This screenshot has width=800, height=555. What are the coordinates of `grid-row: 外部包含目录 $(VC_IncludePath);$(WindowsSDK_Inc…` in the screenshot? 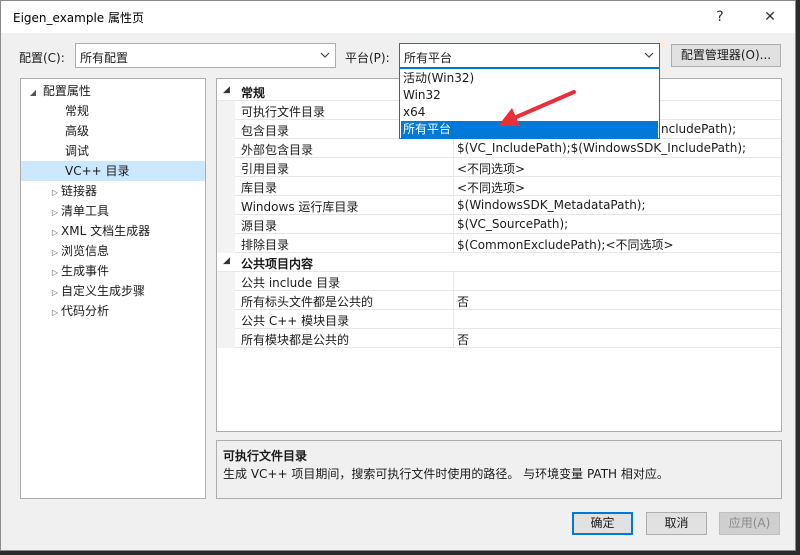 It's located at (499, 148).